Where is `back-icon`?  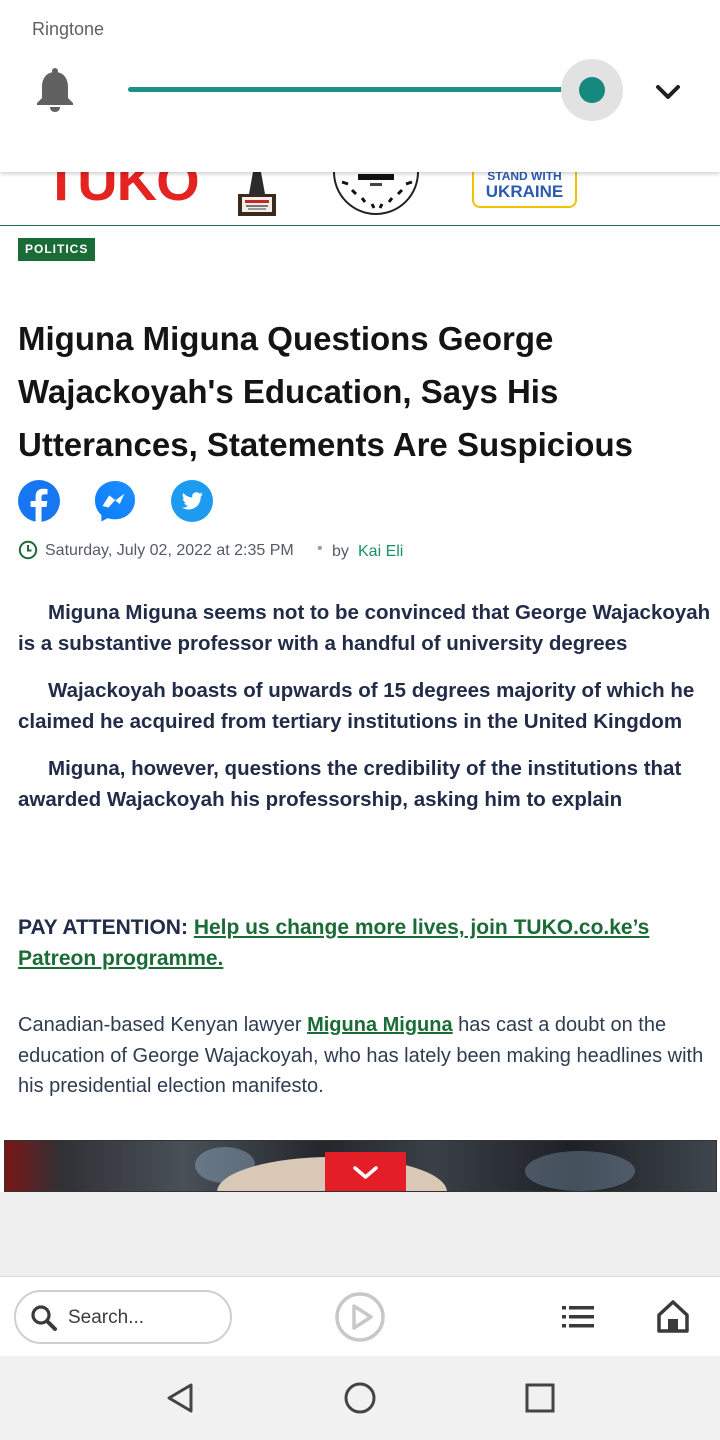 back-icon is located at coordinates (180, 1398).